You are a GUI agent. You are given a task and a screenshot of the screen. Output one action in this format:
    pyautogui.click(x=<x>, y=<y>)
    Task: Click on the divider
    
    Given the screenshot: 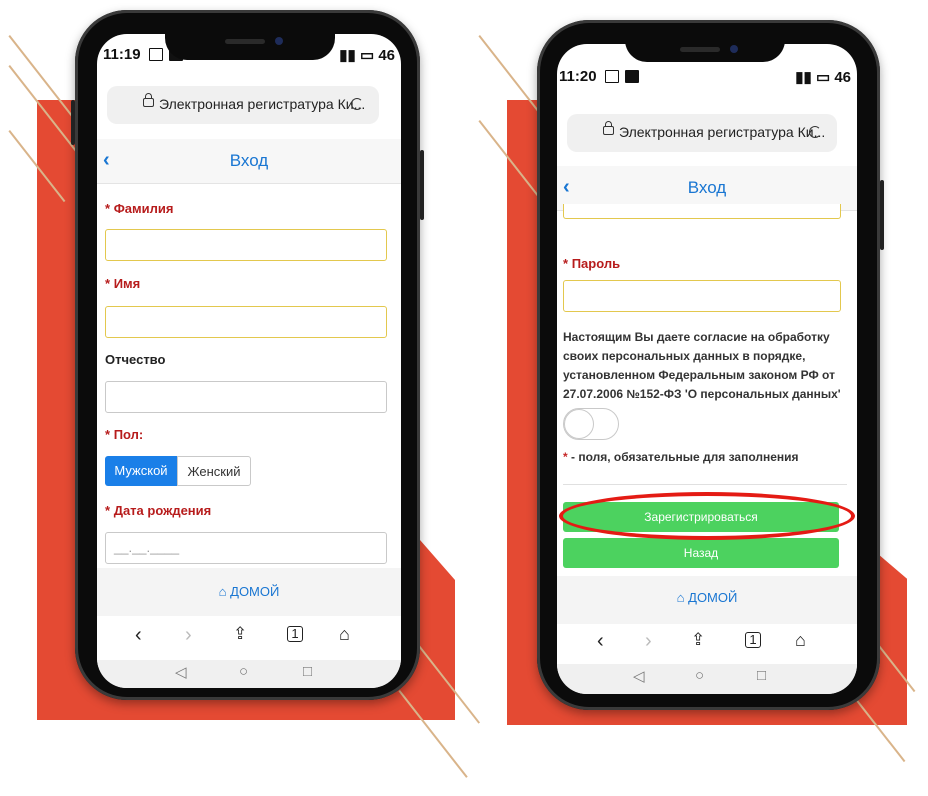 What is the action you would take?
    pyautogui.click(x=705, y=484)
    